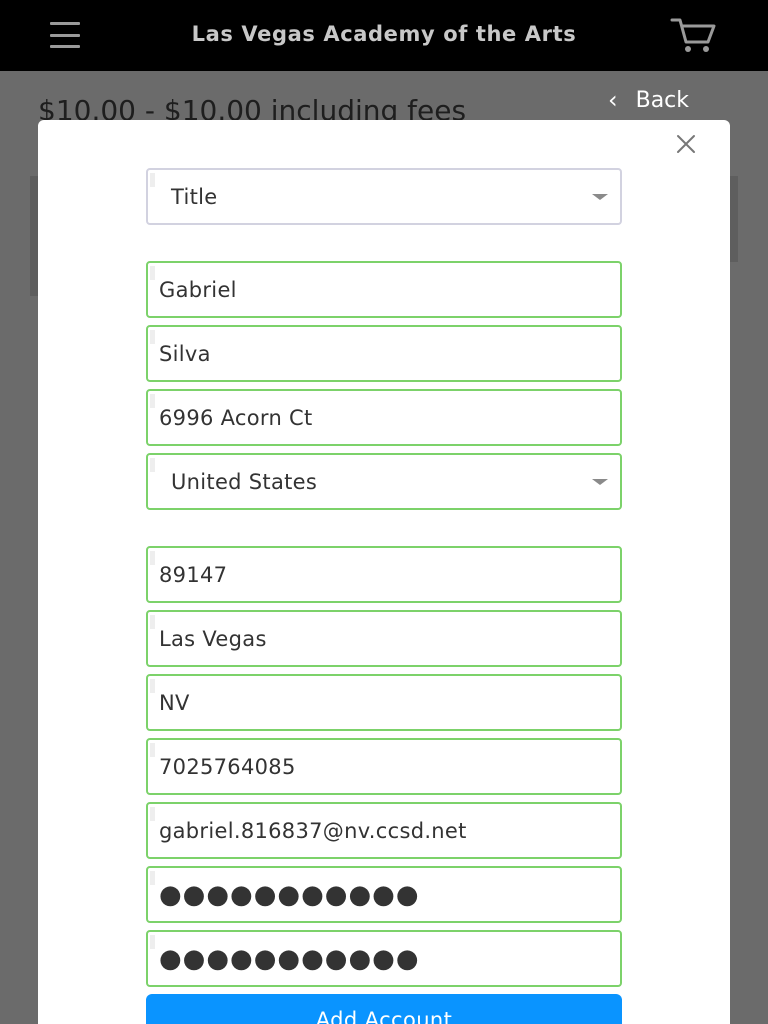 Image resolution: width=768 pixels, height=1024 pixels. Describe the element at coordinates (384, 958) in the screenshot. I see `confirm-password-field: ●●●●●●●●●●●` at that location.